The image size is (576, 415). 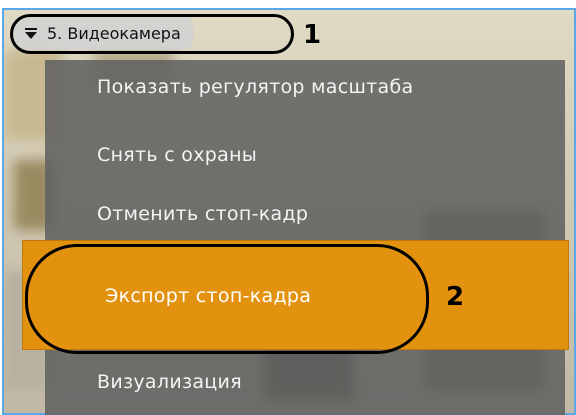 I want to click on chevron-down-icon, so click(x=30, y=33).